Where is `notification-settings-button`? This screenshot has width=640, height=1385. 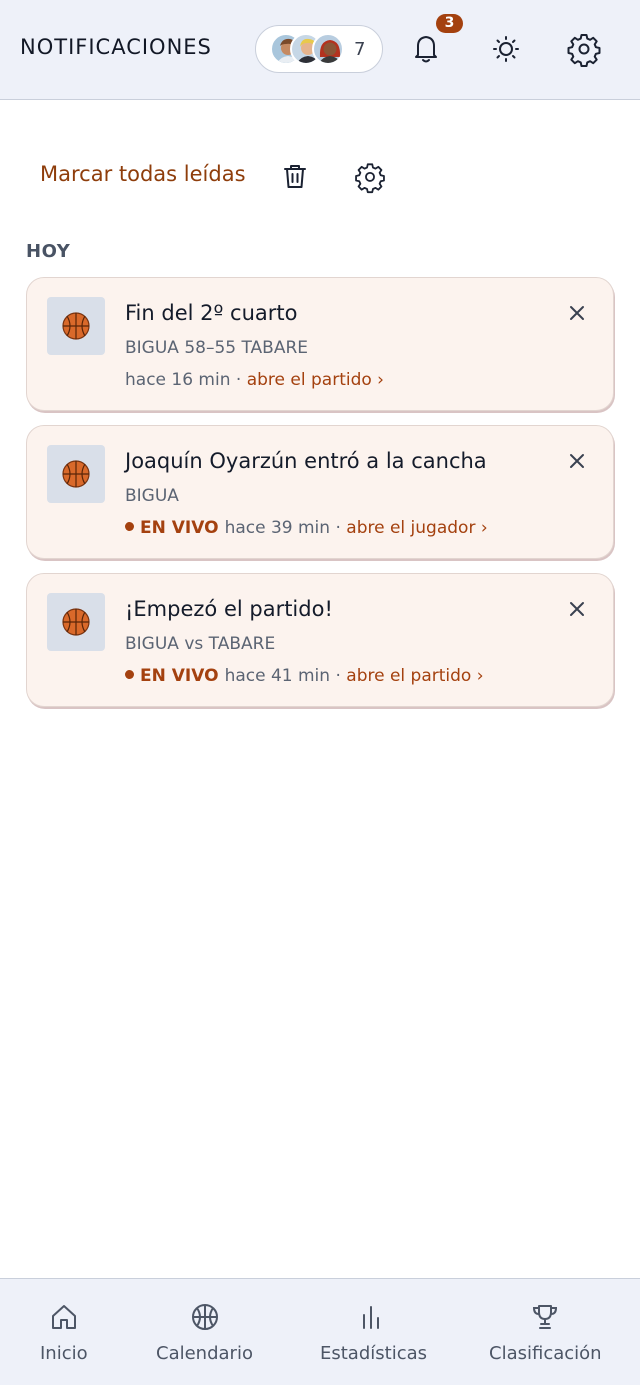
notification-settings-button is located at coordinates (370, 176).